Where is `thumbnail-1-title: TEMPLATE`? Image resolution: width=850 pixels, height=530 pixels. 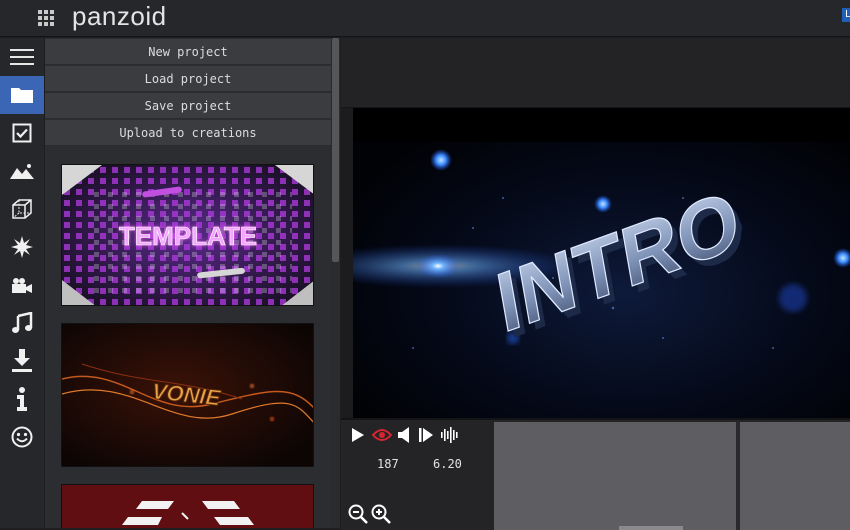
thumbnail-1-title: TEMPLATE is located at coordinates (188, 236).